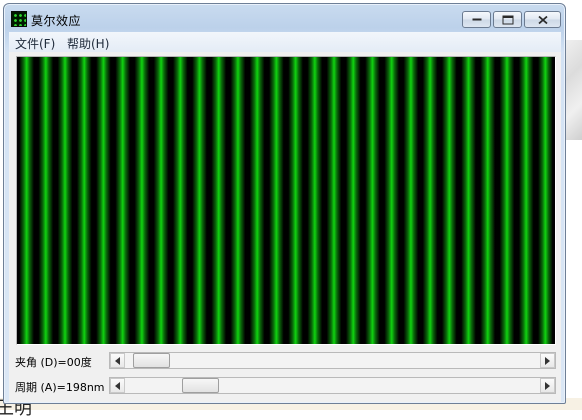 The width and height of the screenshot is (582, 420). I want to click on menu-bar: 文件(F) 帮助(H), so click(285, 42).